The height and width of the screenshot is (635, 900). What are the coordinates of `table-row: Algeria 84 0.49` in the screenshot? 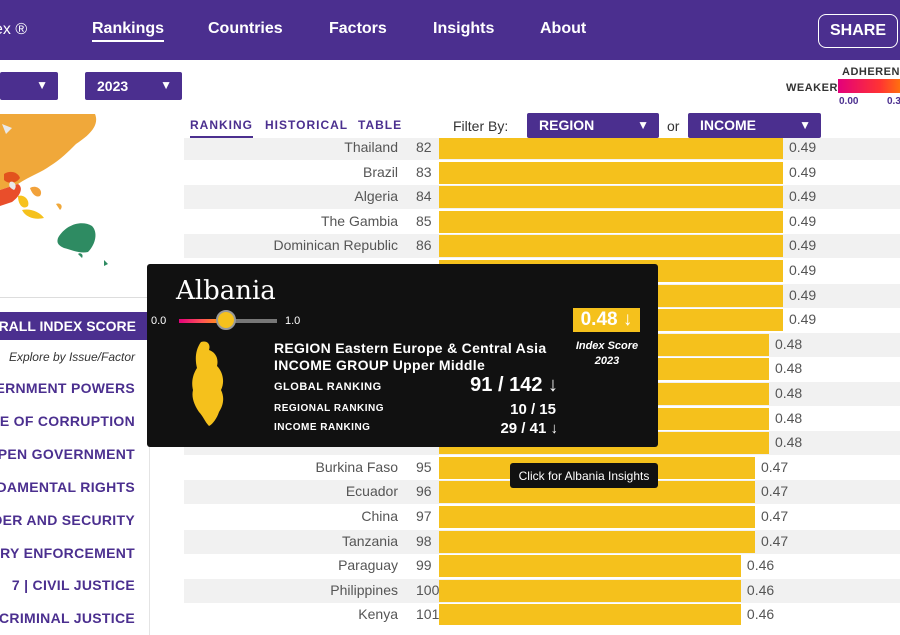 It's located at (542, 197).